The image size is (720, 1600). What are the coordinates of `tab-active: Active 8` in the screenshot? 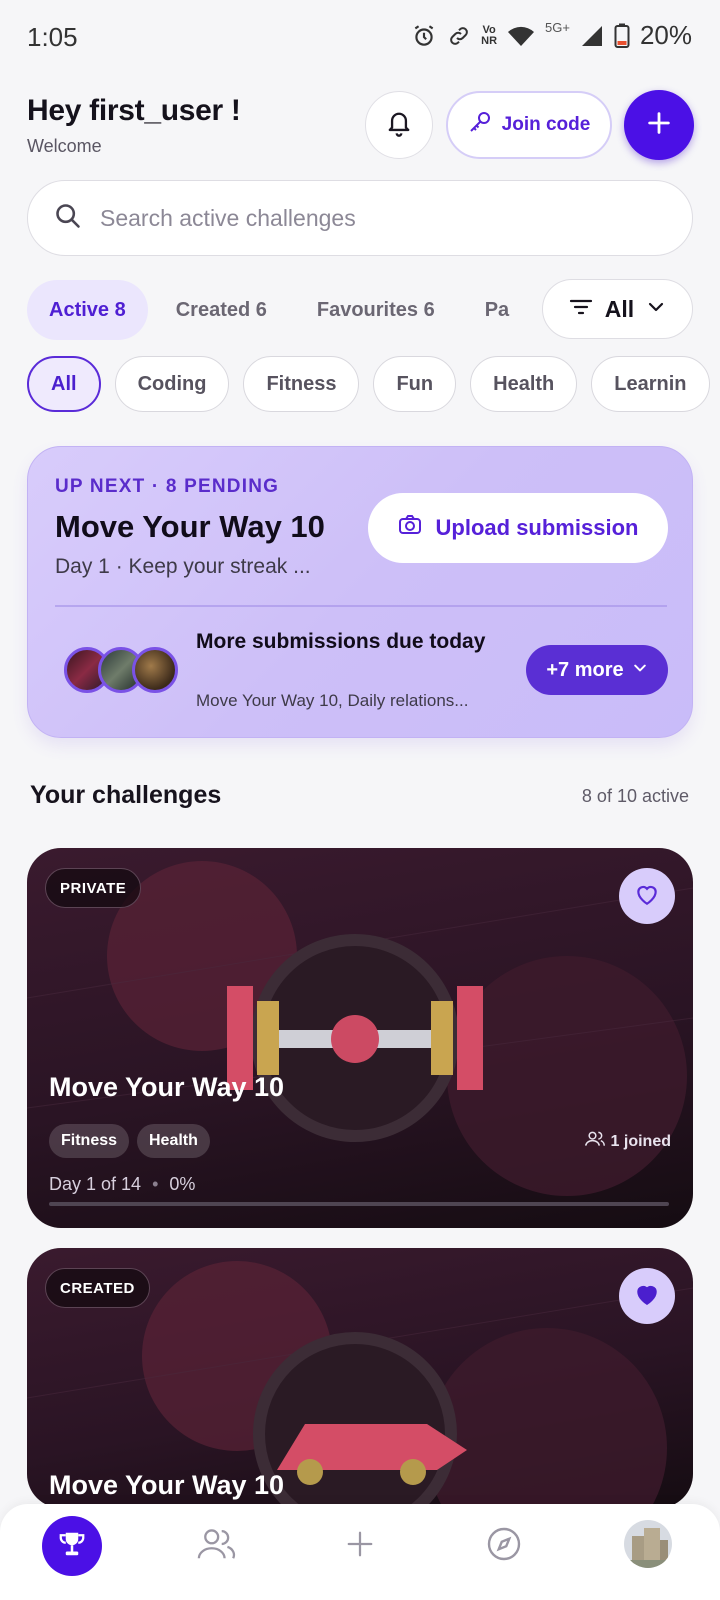 It's located at (87, 310).